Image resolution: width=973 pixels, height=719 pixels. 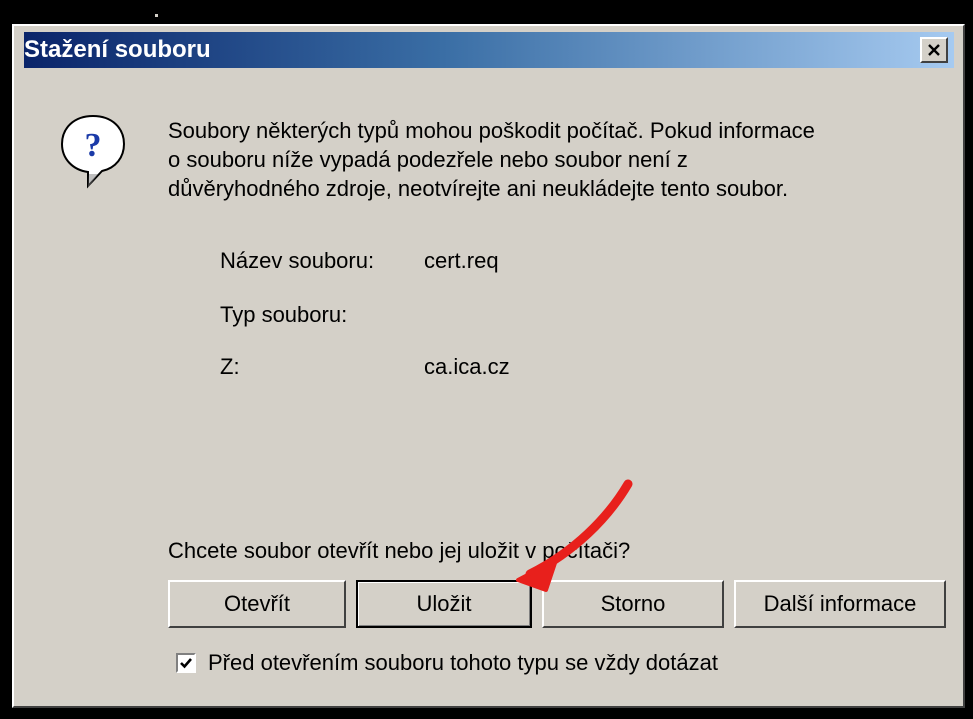 What do you see at coordinates (489, 50) in the screenshot?
I see `title-bar: Stažení souboru` at bounding box center [489, 50].